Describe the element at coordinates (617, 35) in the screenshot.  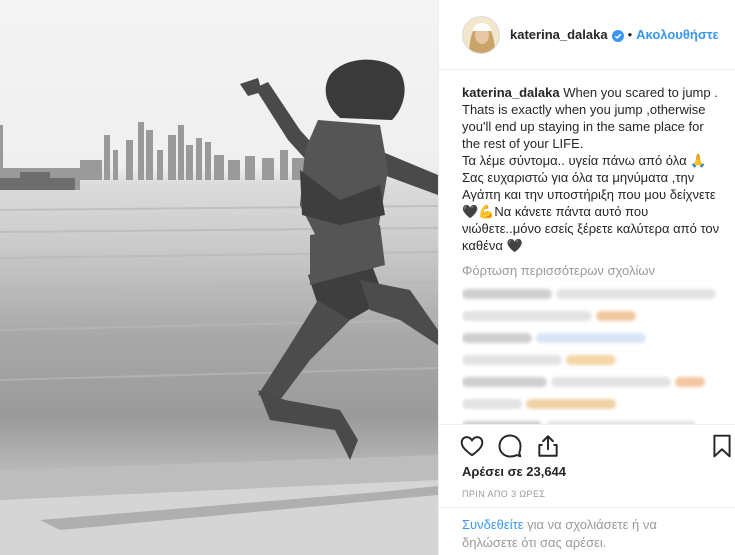
I see `verified-badge-icon` at that location.